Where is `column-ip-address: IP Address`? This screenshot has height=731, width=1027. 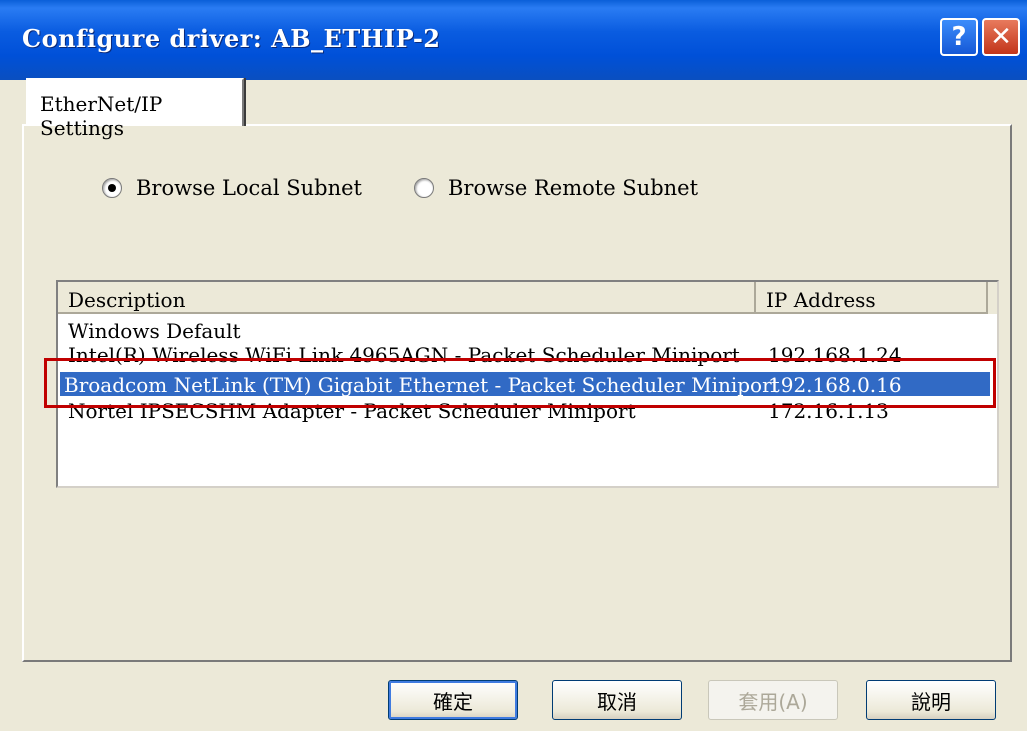 column-ip-address: IP Address is located at coordinates (872, 298).